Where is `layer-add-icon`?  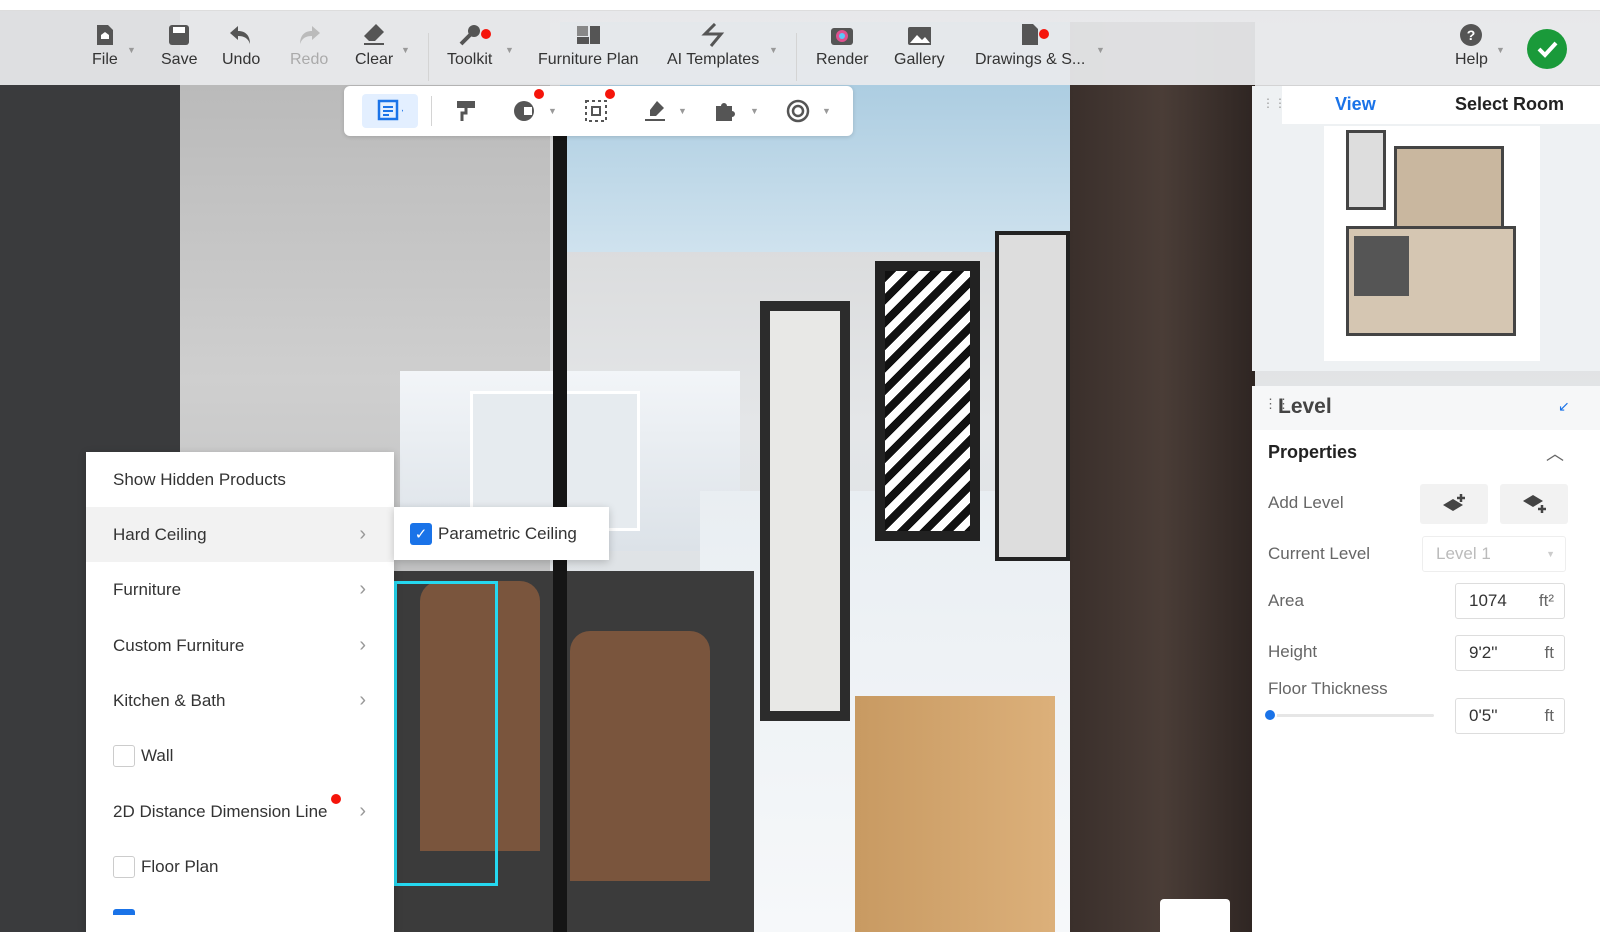
layer-add-icon is located at coordinates (1454, 502).